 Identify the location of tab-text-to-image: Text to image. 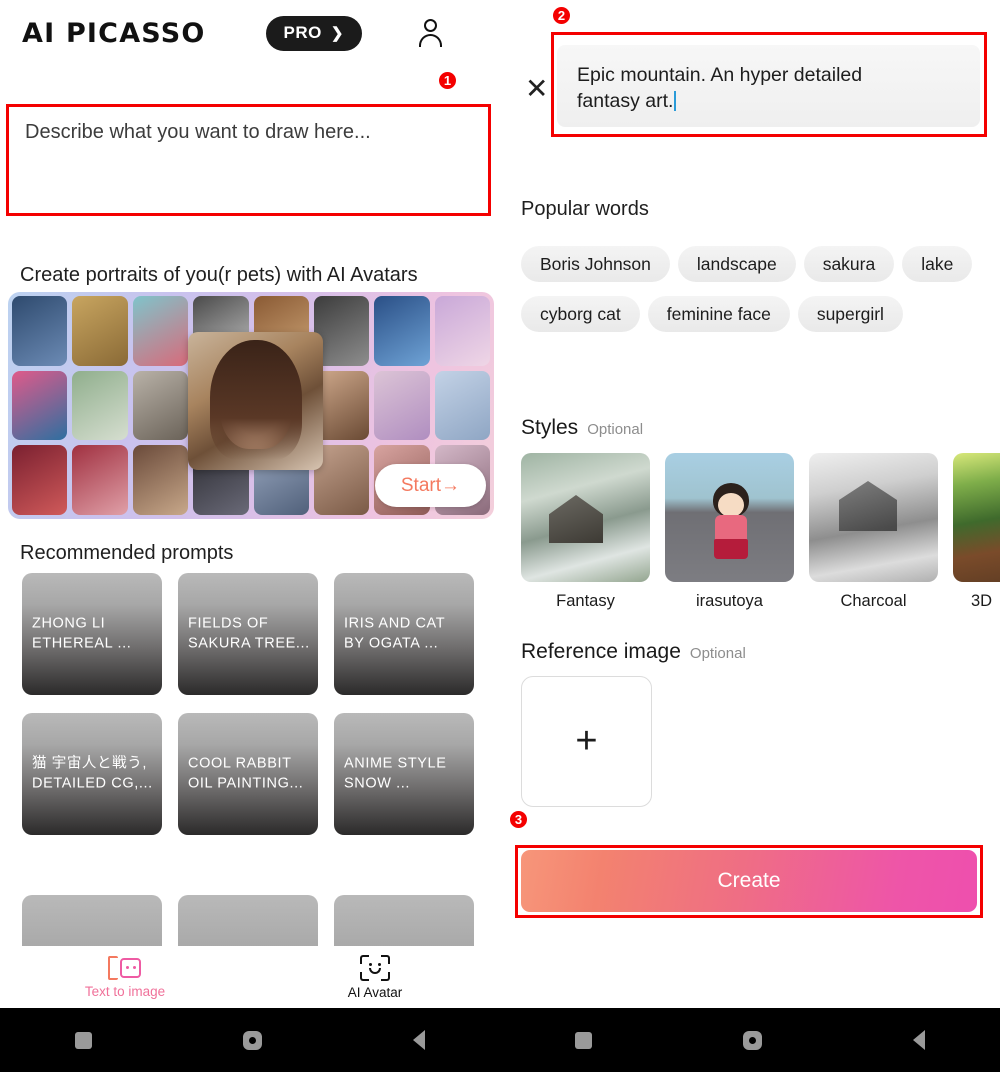
(125, 977).